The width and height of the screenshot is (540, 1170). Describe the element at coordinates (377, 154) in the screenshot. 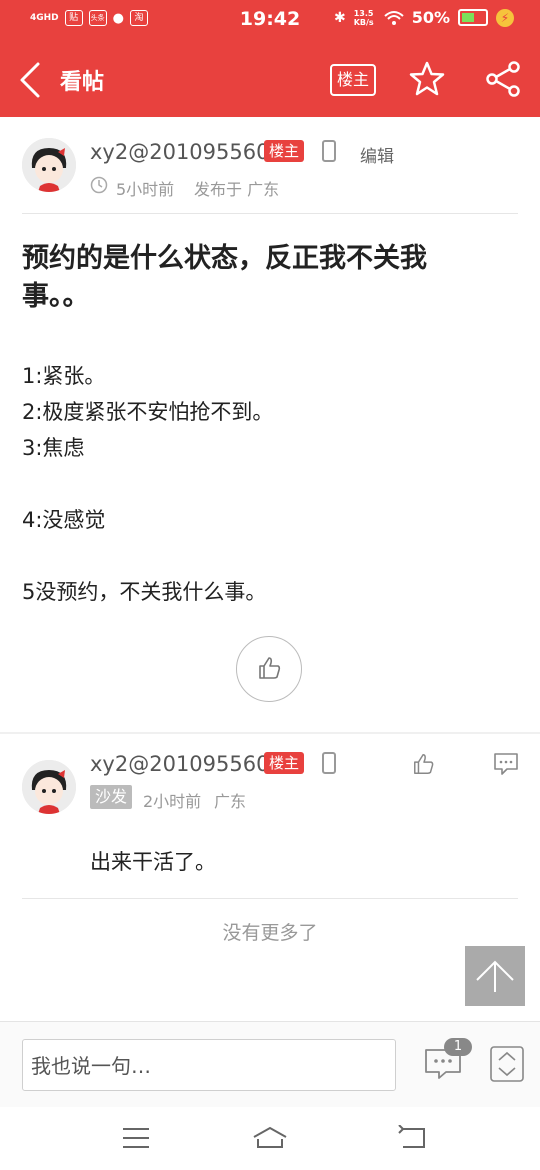

I see `edit-link: 编辑` at that location.